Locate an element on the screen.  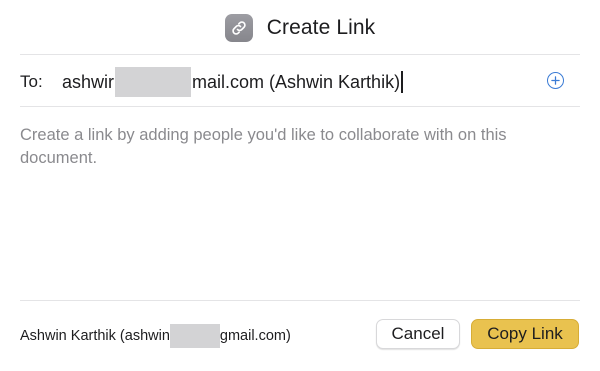
recipient-input: ashwir mail.com (Ashwin Karthik) is located at coordinates (232, 82).